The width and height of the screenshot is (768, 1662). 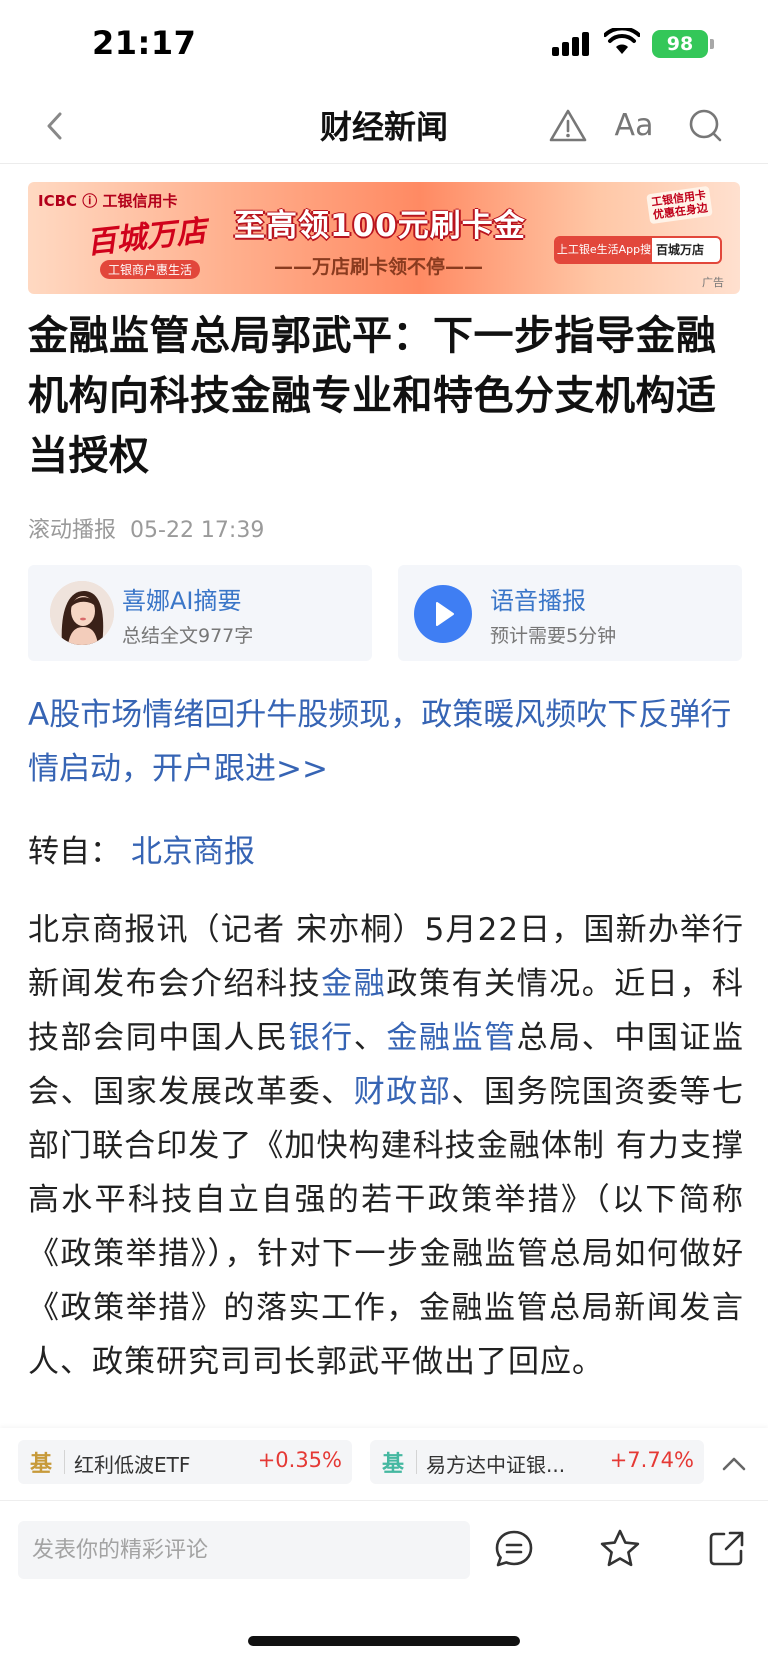 I want to click on chevron-up-icon, so click(x=734, y=1464).